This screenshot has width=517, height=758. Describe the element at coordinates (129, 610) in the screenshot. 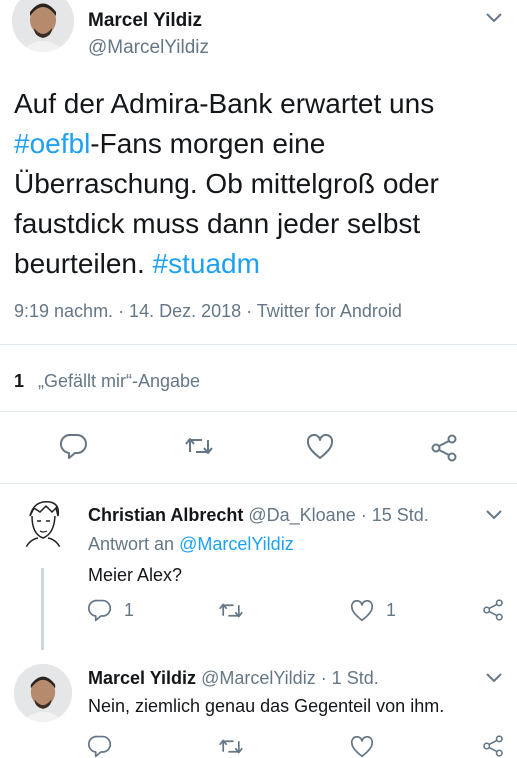

I see `reply-count: 1` at that location.